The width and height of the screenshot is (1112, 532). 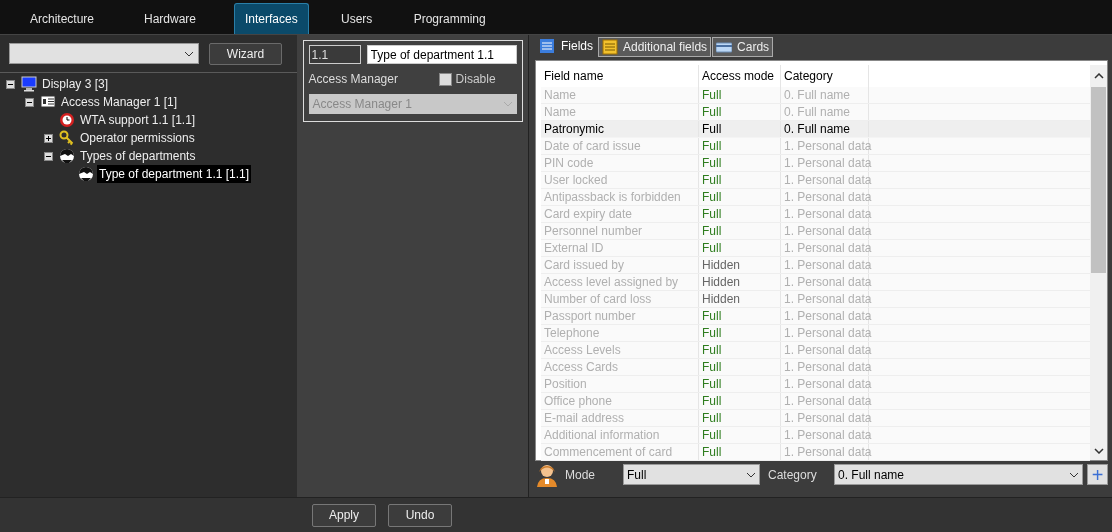 I want to click on table-row: Access Levels Full 1. Personal data, so click(x=815, y=350).